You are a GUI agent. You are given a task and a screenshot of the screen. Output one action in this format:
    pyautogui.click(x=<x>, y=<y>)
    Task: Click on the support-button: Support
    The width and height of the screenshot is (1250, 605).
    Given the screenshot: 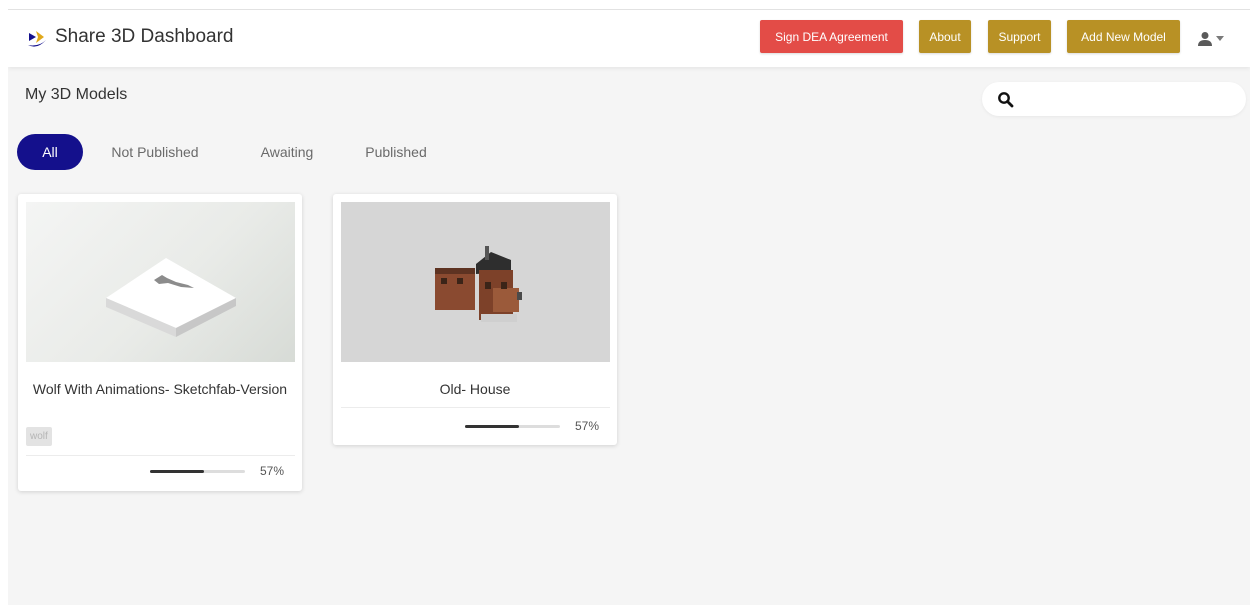 What is the action you would take?
    pyautogui.click(x=1019, y=36)
    